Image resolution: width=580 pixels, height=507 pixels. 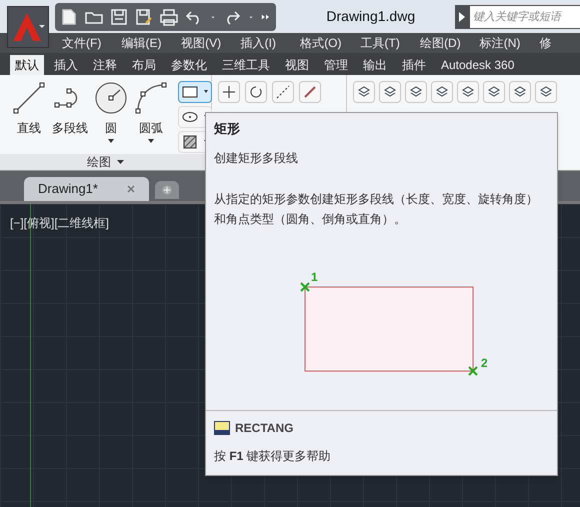 What do you see at coordinates (189, 65) in the screenshot?
I see `ribbon-tab: 参数化` at bounding box center [189, 65].